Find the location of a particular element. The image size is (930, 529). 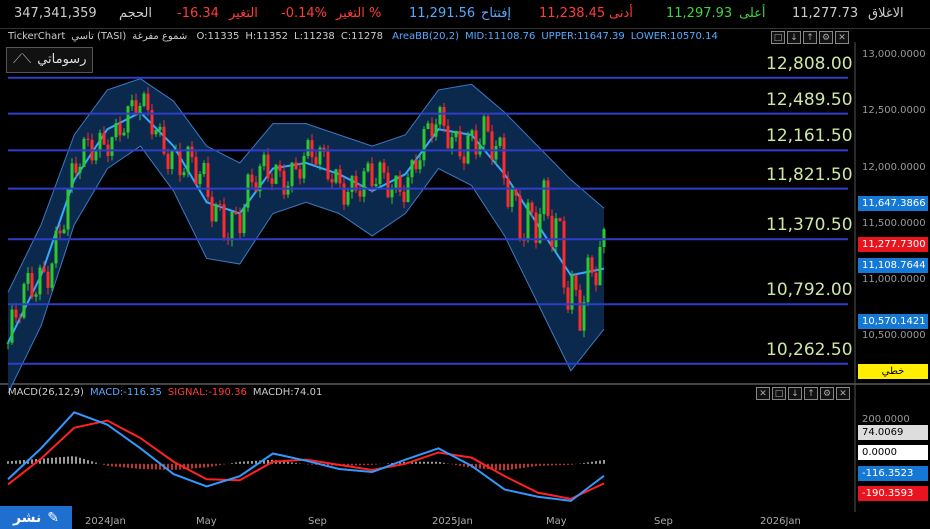

level-label: 11,821.50 is located at coordinates (809, 174).